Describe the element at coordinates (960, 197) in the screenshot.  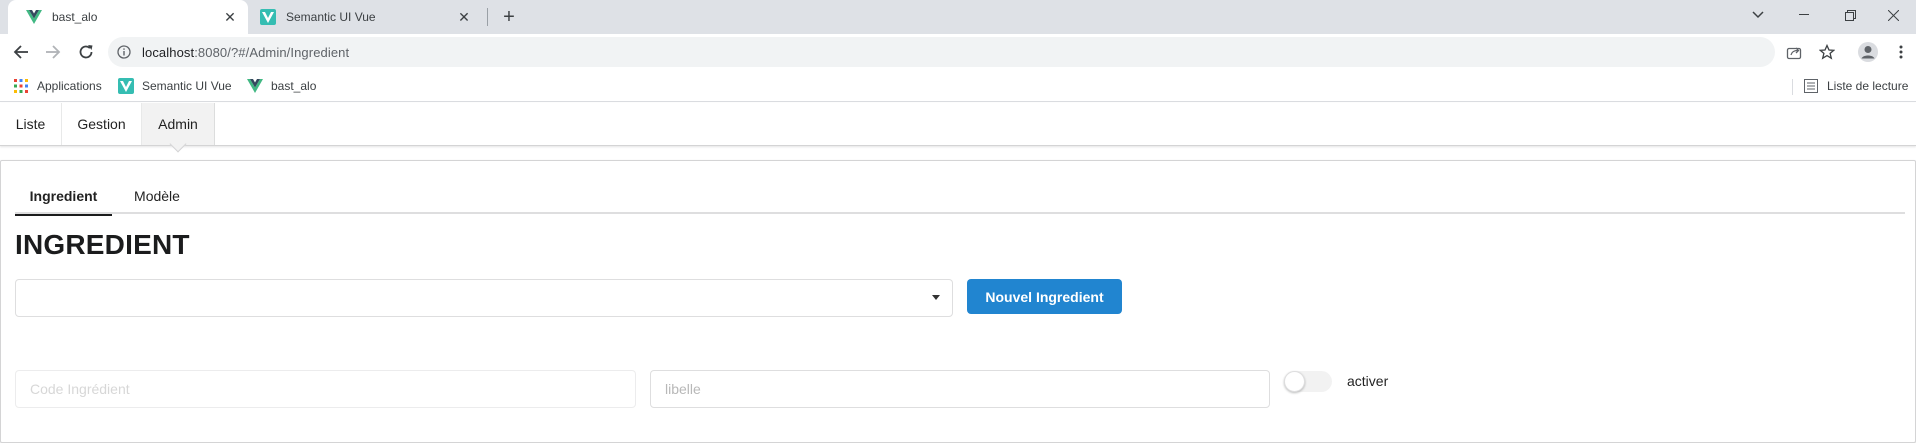
I see `admin-sub-tabs: Ingredient Modèle` at that location.